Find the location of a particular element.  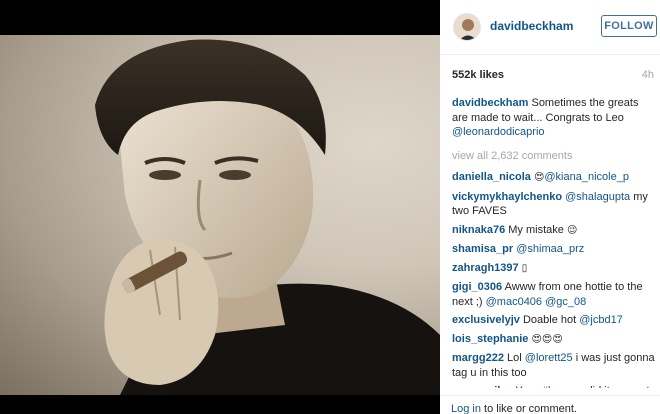

login-prompt-text: to like or comment. is located at coordinates (528, 408).